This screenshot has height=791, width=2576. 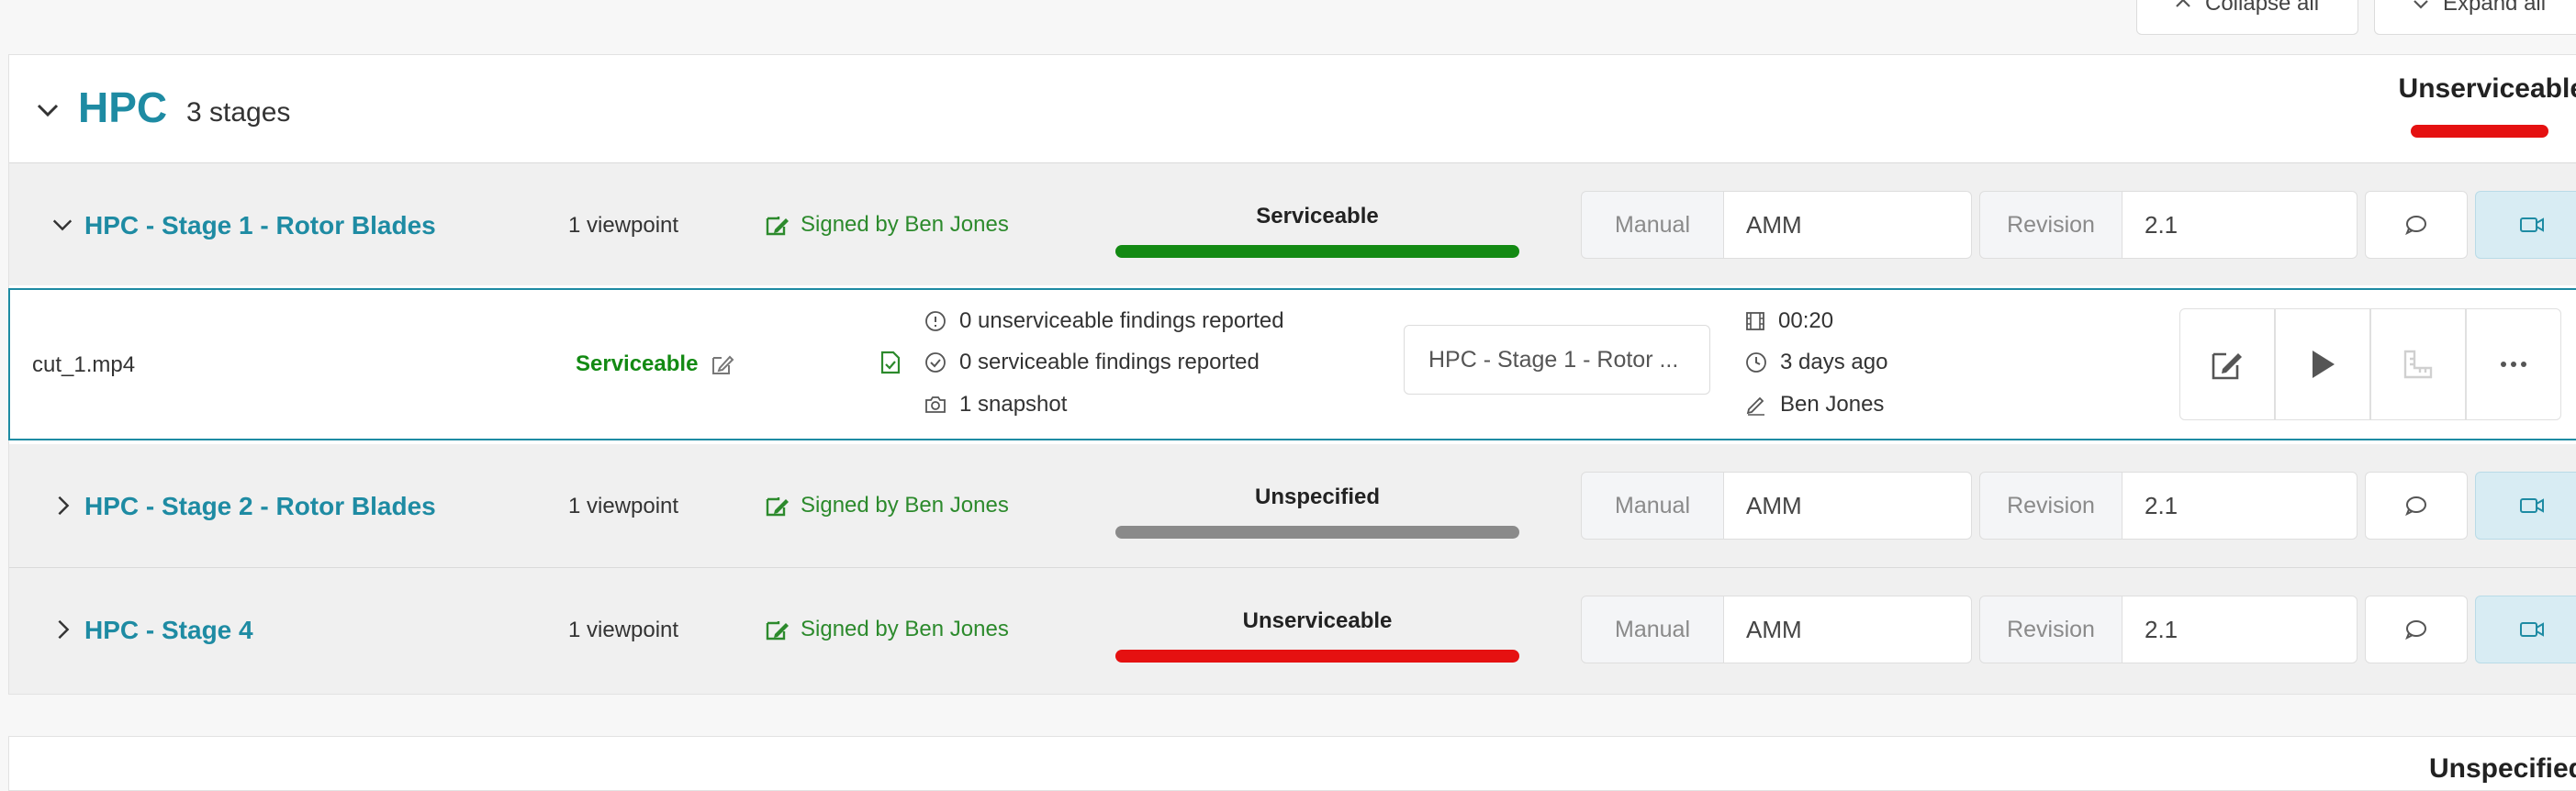 I want to click on more-icon, so click(x=2513, y=365).